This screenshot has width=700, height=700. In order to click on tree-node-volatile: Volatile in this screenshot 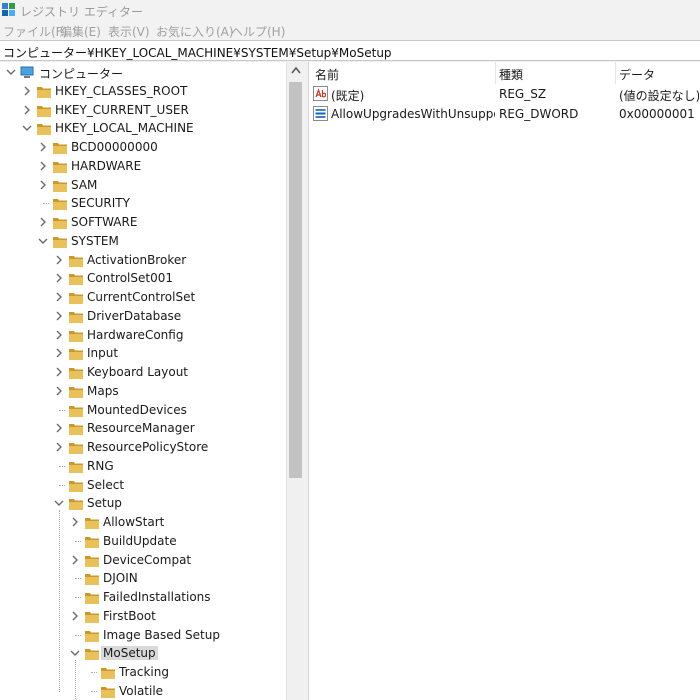, I will do `click(143, 691)`.